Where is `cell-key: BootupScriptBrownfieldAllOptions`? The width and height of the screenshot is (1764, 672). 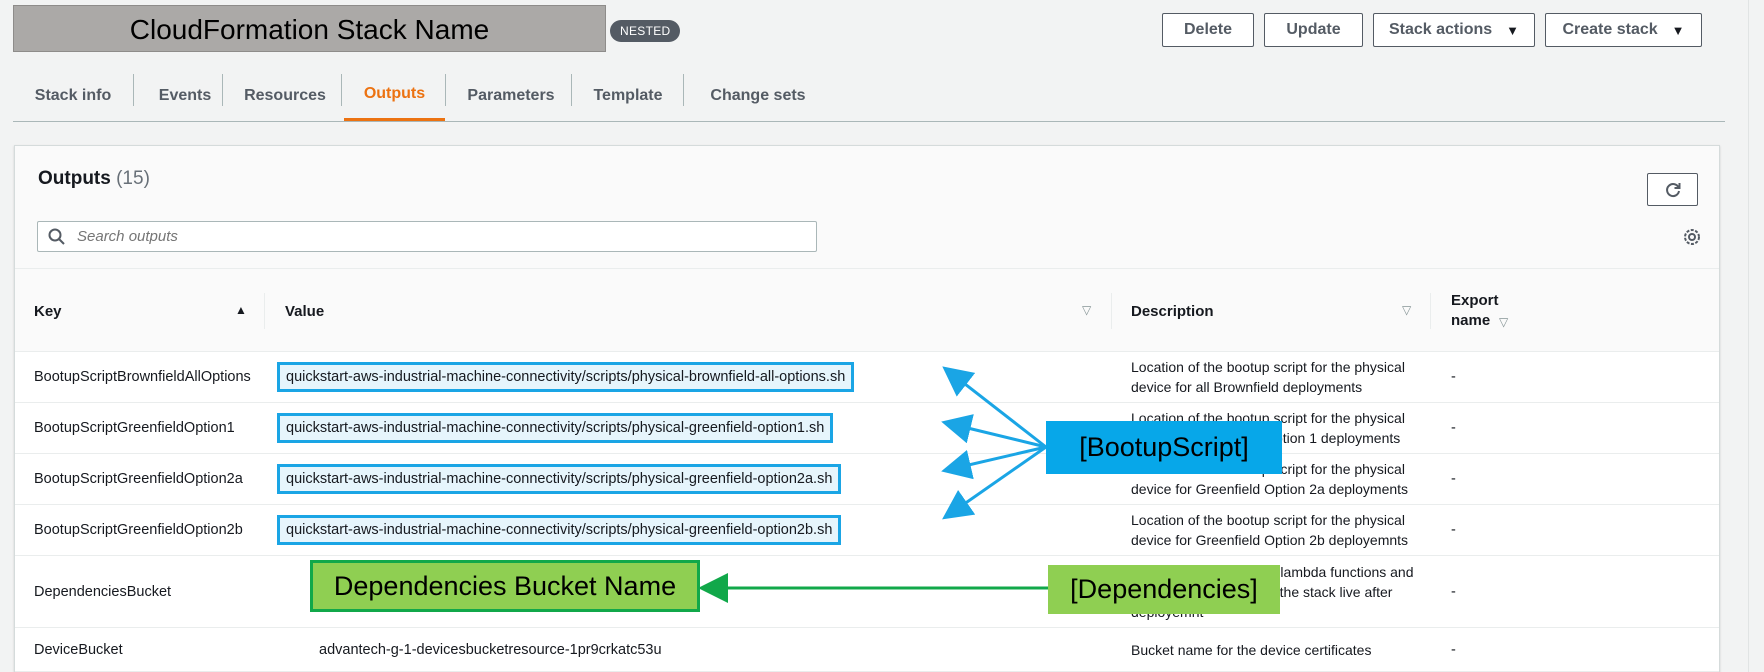 cell-key: BootupScriptBrownfieldAllOptions is located at coordinates (142, 377).